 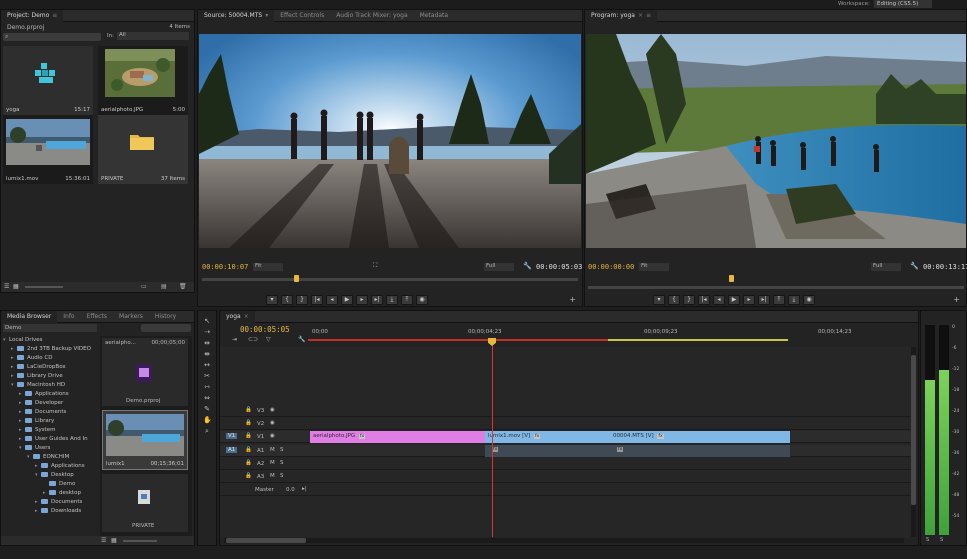 I want to click on track-select-tool-icon: ⇢, so click(x=207, y=332).